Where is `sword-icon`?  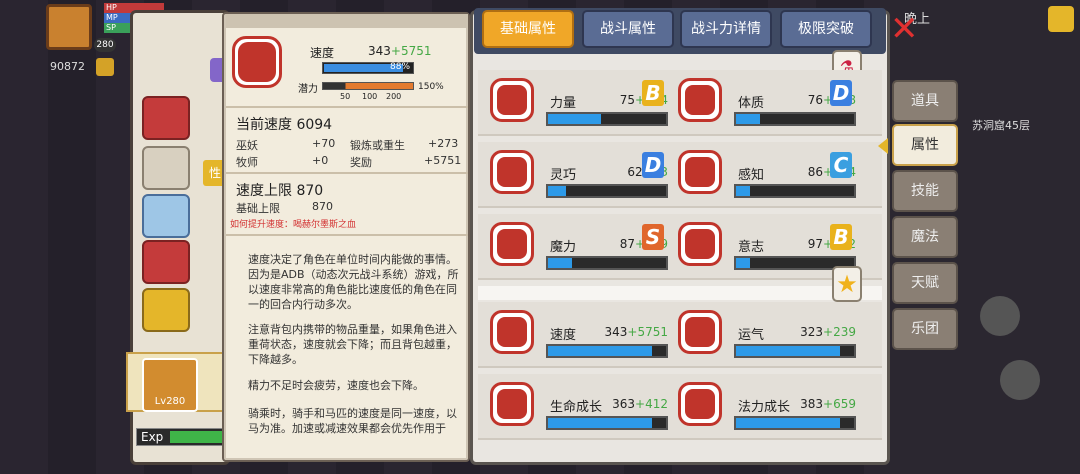 sword-icon is located at coordinates (1020, 380).